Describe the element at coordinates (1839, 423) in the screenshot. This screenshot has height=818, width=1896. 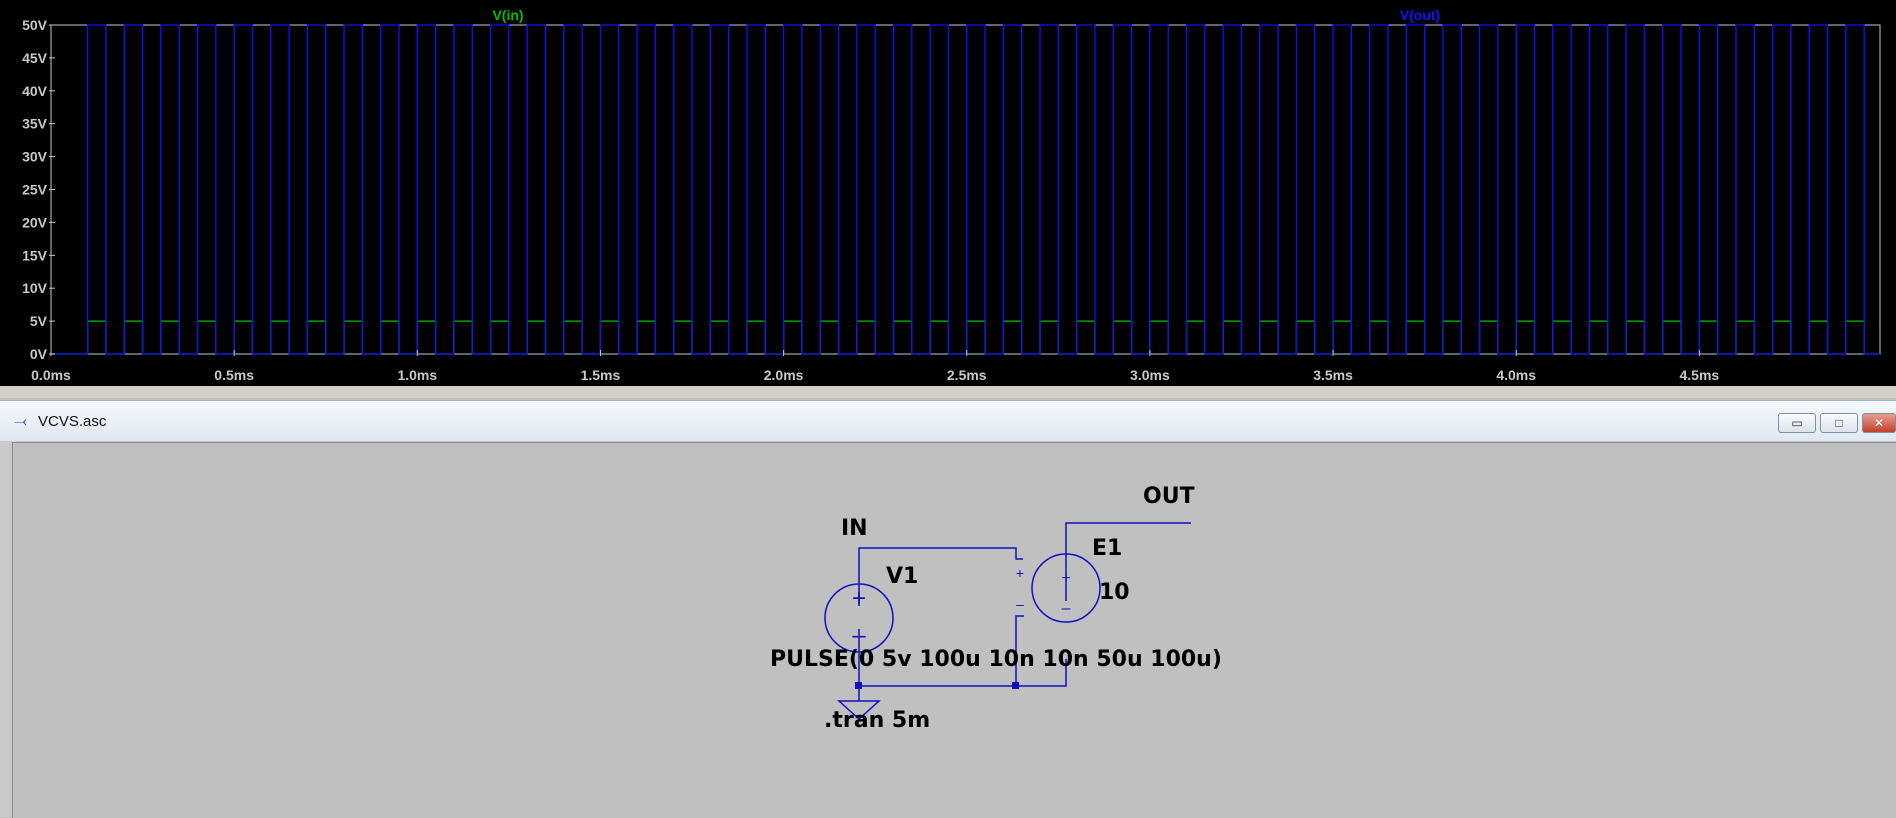
I see `maximize-button: □` at that location.